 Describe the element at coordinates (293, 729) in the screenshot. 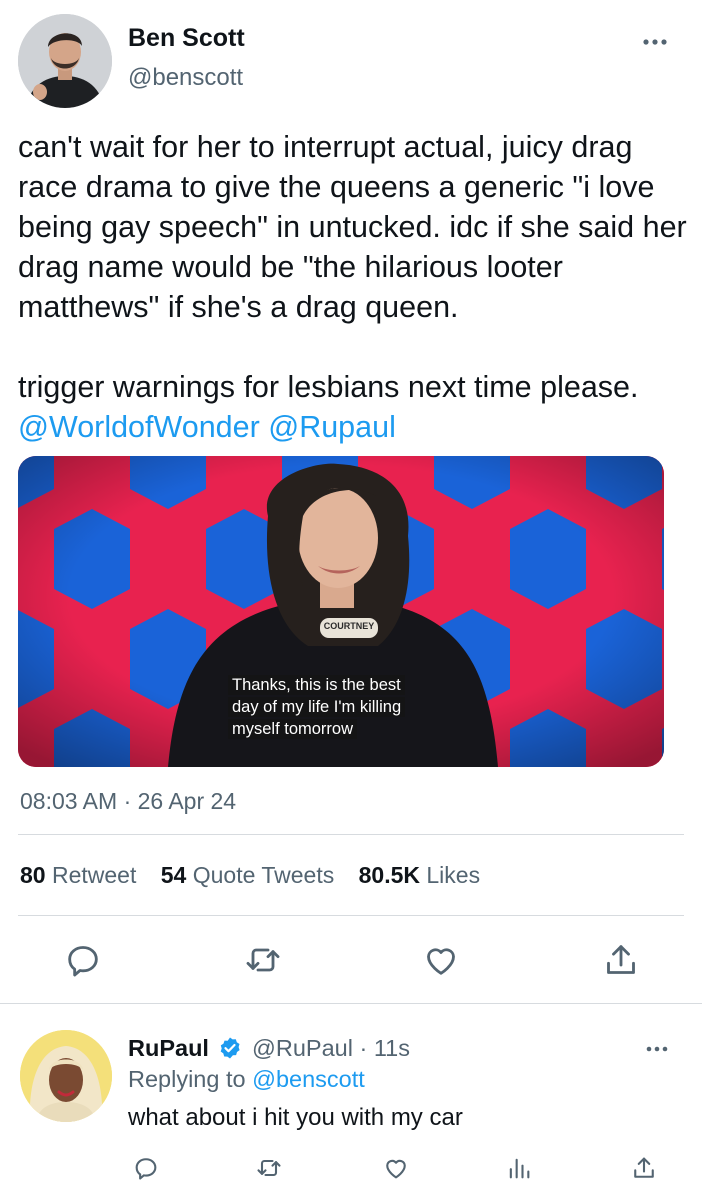

I see `caption-line-3: myself tomorrow` at that location.